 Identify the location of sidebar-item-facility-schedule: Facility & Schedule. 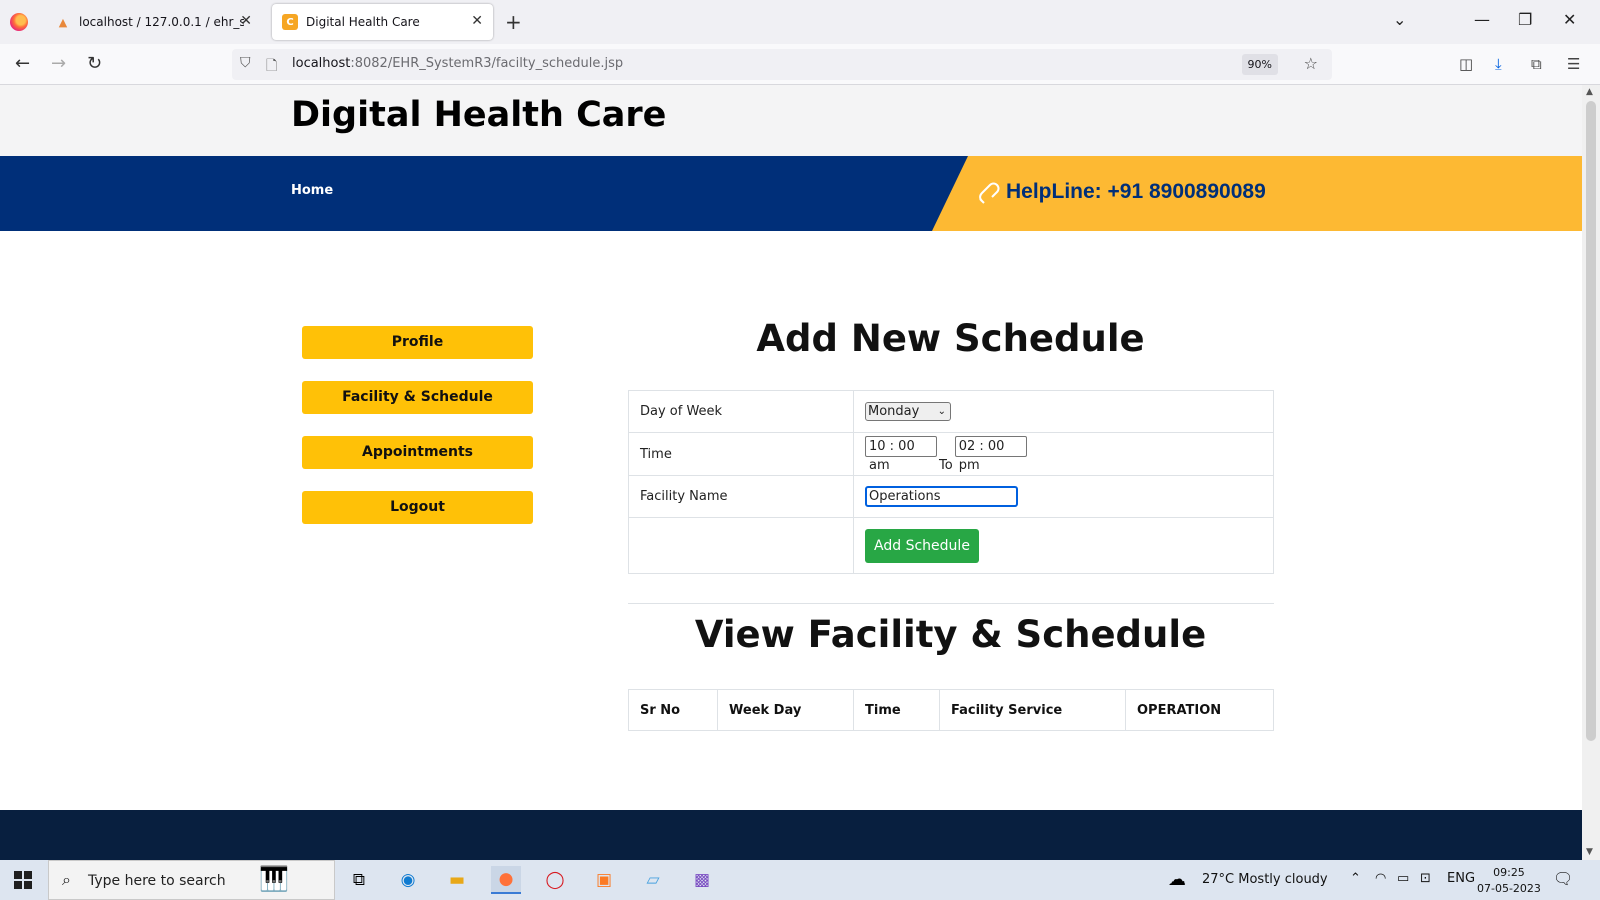
(417, 397).